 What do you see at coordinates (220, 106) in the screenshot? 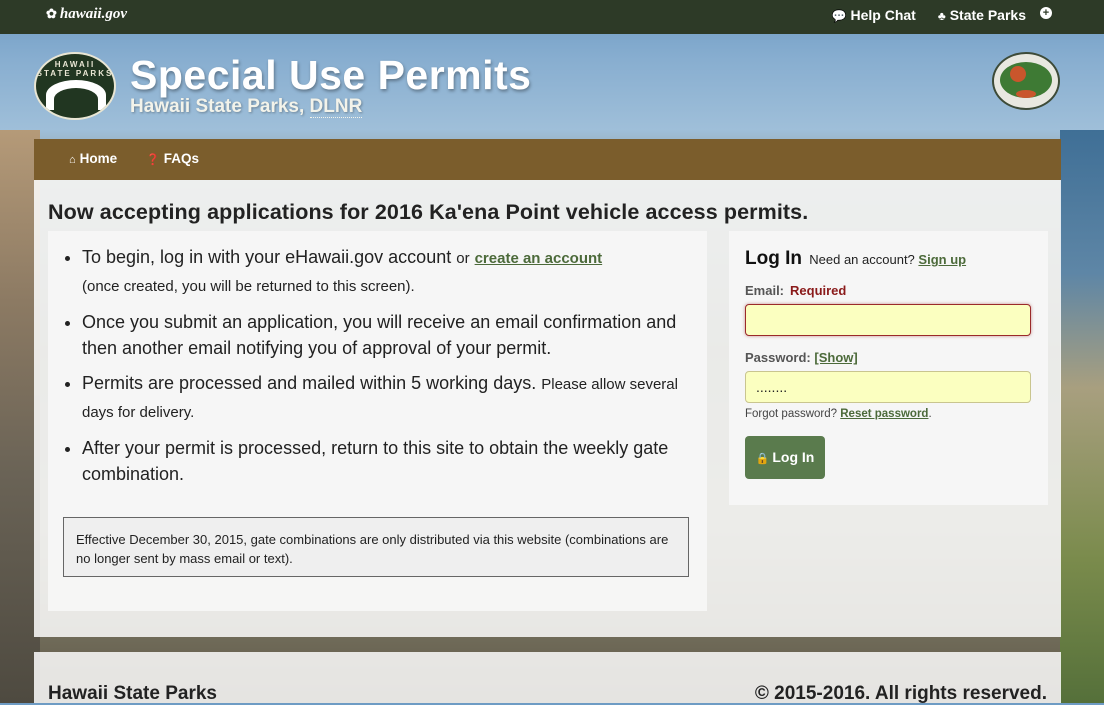
I see `subtitle-text: Hawaii State Parks,` at bounding box center [220, 106].